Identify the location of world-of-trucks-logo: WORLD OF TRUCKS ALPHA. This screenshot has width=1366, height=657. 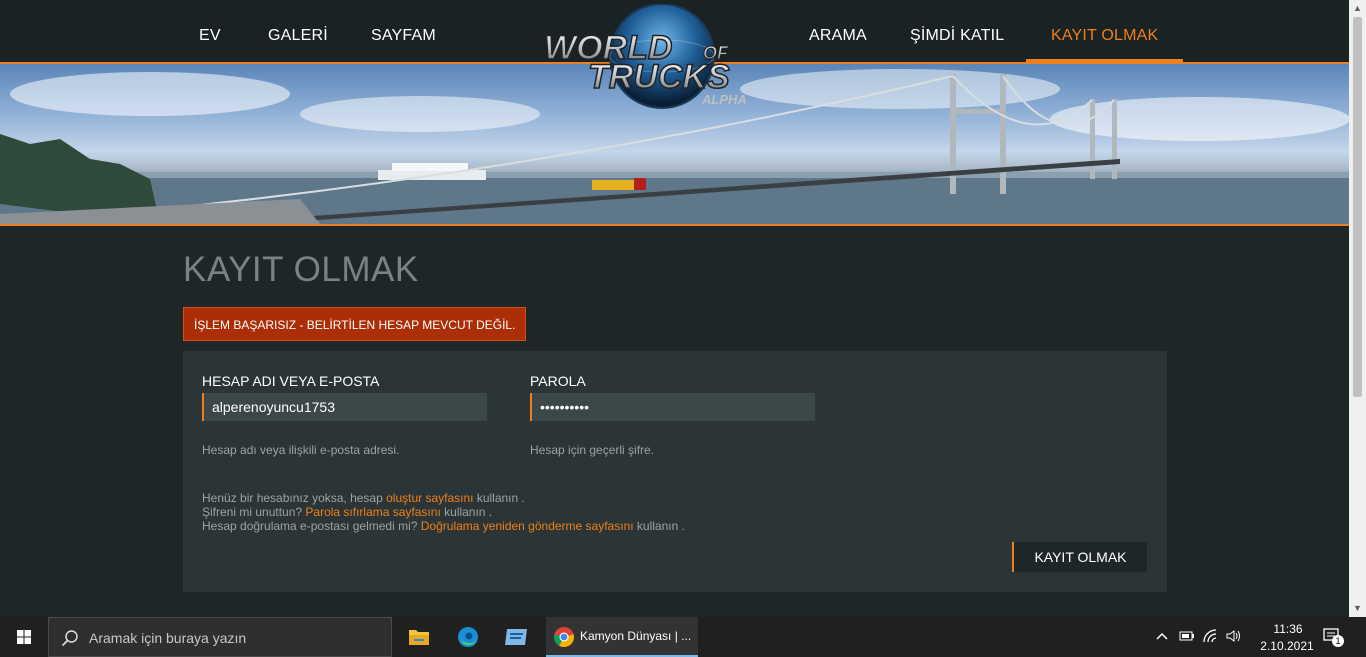
(662, 58).